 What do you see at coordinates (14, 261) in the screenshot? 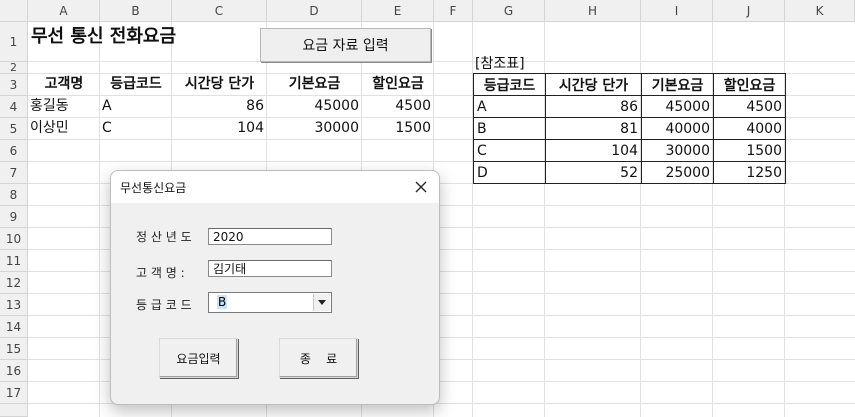
I see `row-header-11: 11` at bounding box center [14, 261].